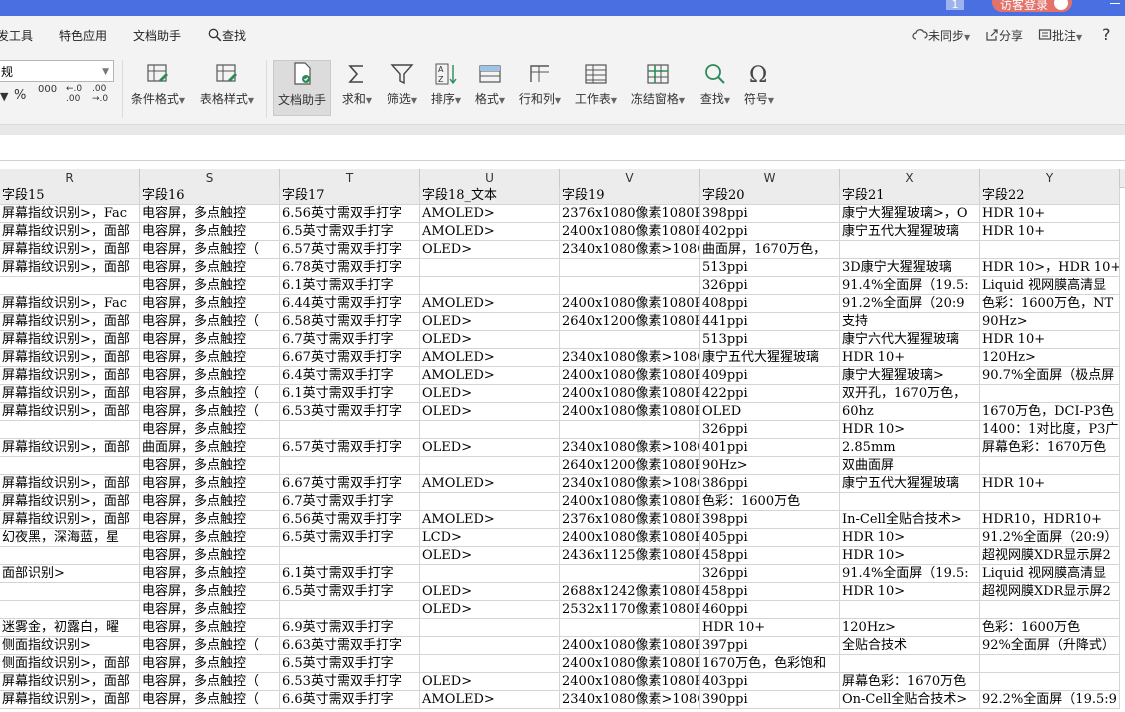  What do you see at coordinates (562, 148) in the screenshot?
I see `formula-bar` at bounding box center [562, 148].